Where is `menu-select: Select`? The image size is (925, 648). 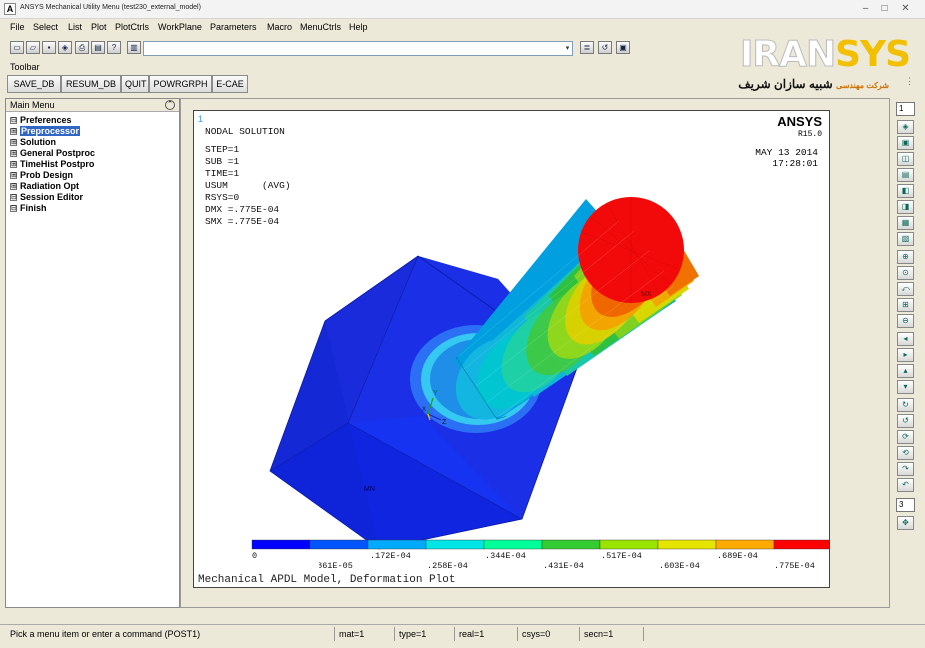
menu-select: Select is located at coordinates (45, 27).